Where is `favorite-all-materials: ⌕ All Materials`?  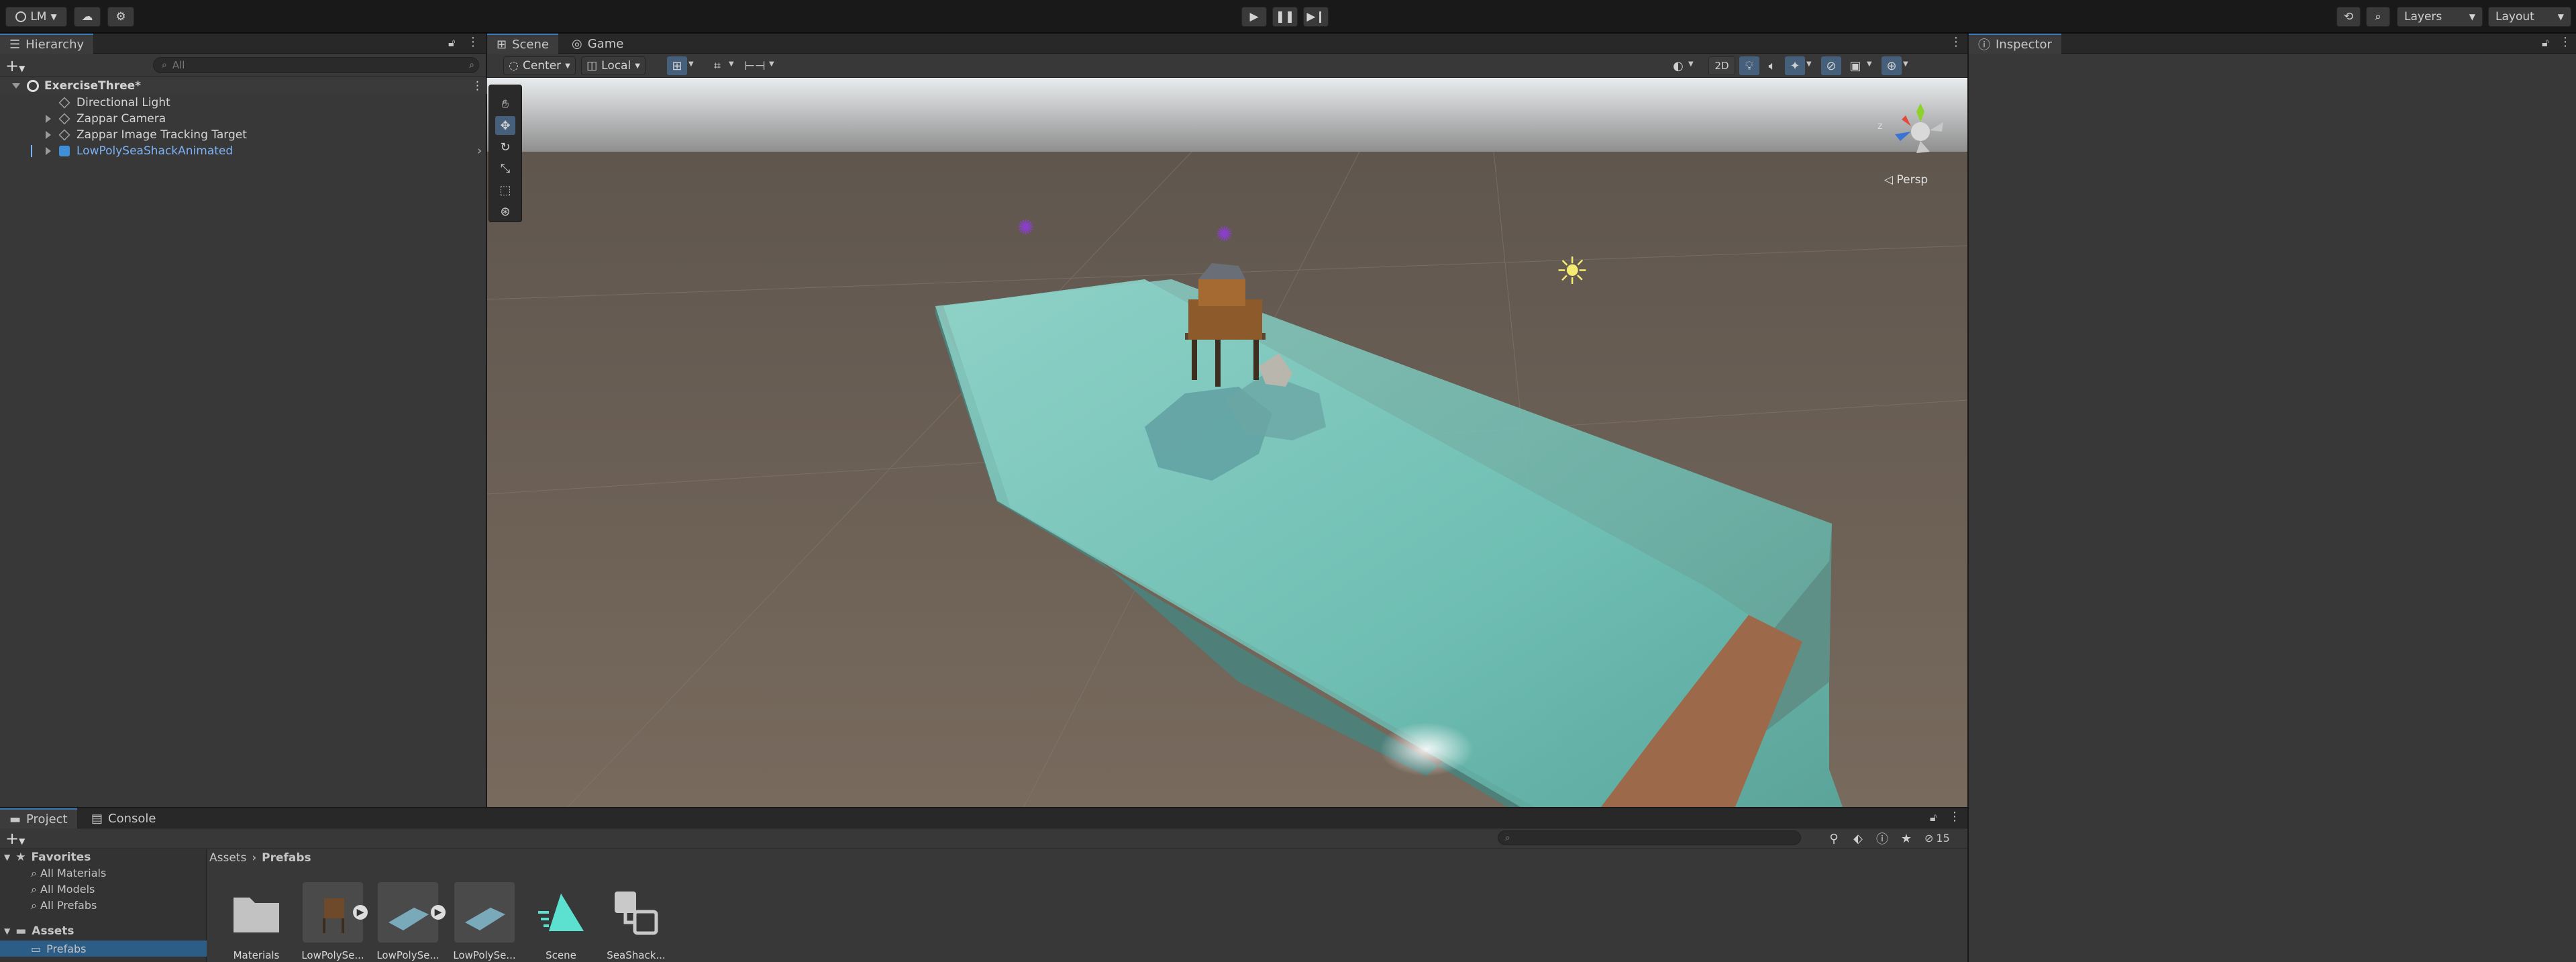
favorite-all-materials: ⌕ All Materials is located at coordinates (68, 873).